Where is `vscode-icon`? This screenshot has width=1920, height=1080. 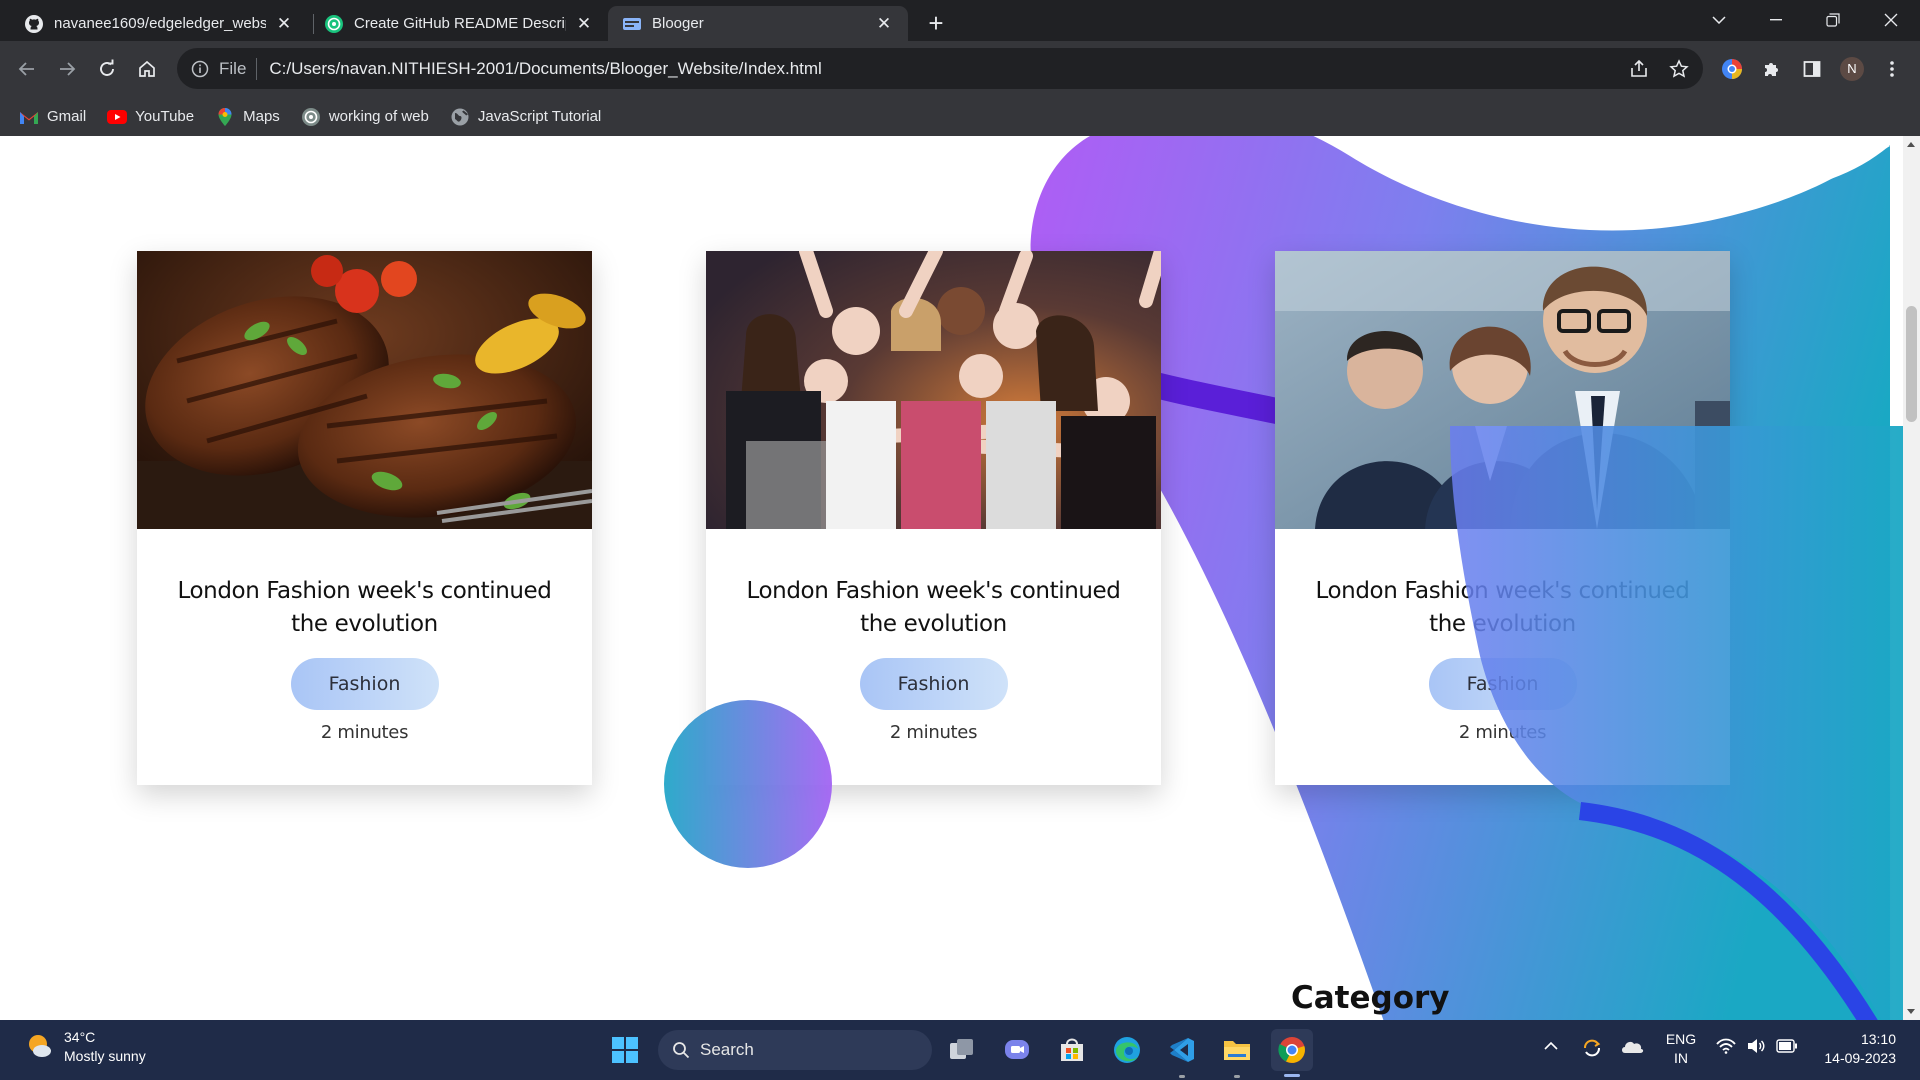
vscode-icon is located at coordinates (1182, 1050).